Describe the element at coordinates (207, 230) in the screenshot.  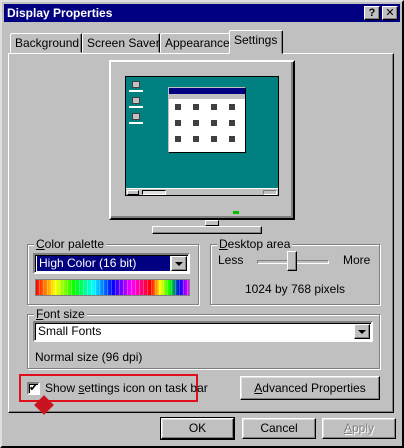
I see `monitor-stand` at that location.